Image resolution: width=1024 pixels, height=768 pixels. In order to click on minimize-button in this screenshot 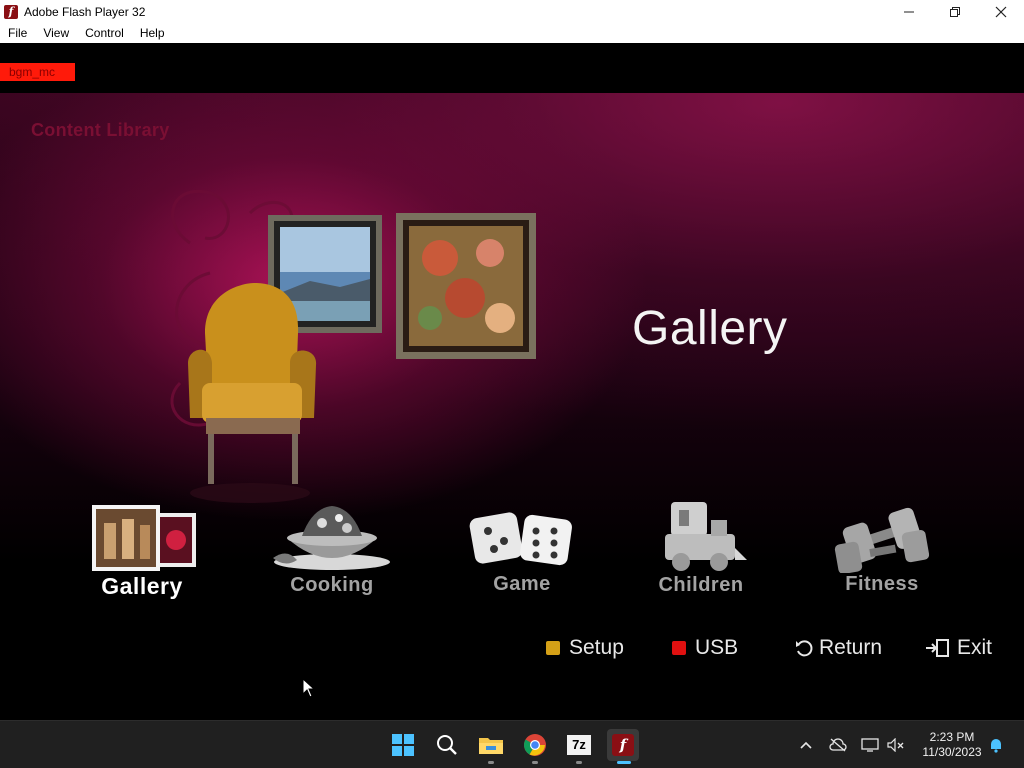, I will do `click(909, 11)`.